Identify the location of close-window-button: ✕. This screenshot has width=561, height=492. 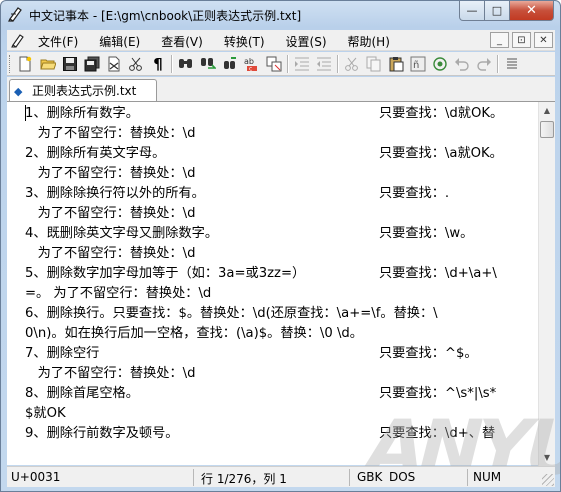
(532, 11).